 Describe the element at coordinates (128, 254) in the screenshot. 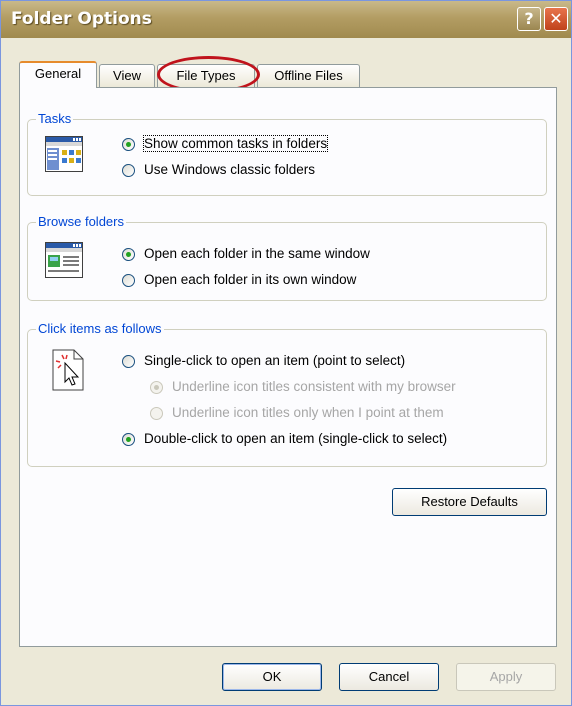

I see `same-window-radio` at that location.